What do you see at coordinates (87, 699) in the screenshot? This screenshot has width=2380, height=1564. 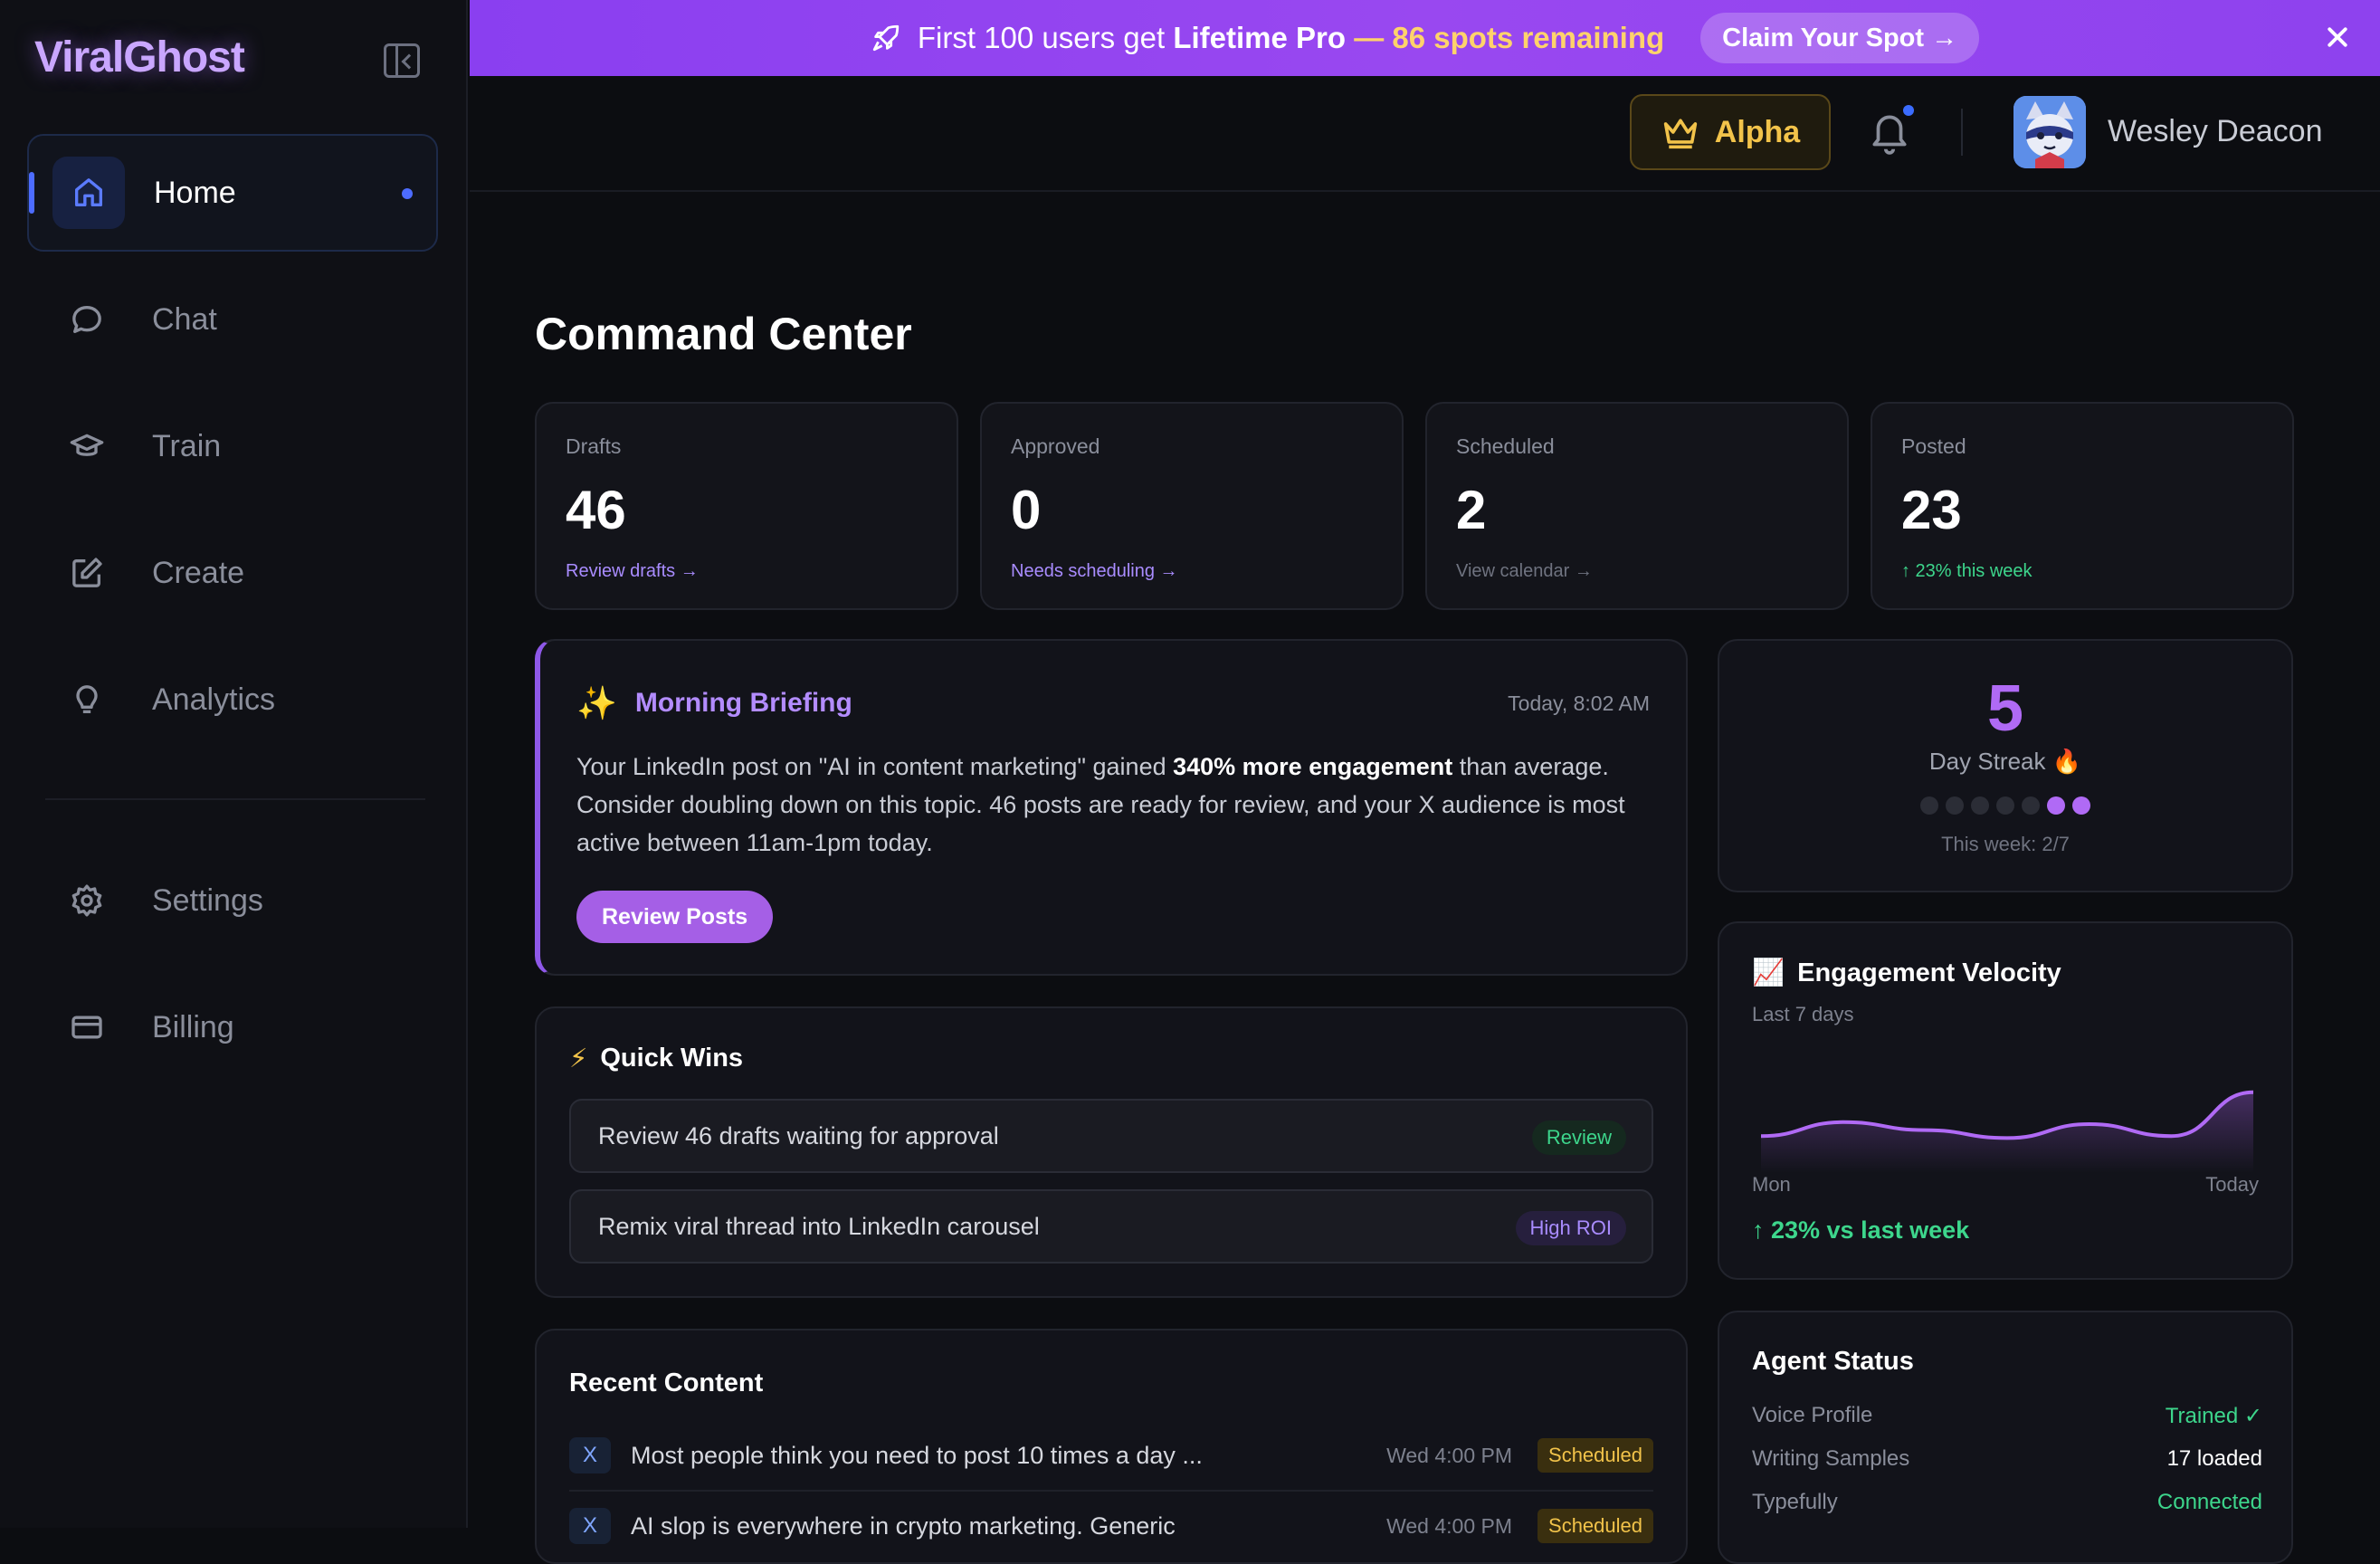 I see `lightbulb-icon` at bounding box center [87, 699].